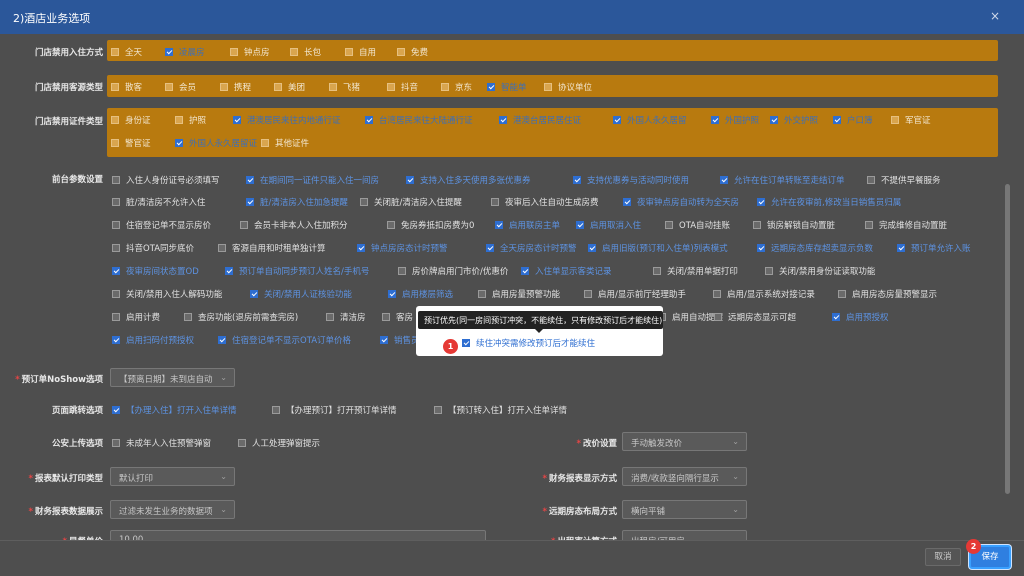 This screenshot has height=576, width=1024. What do you see at coordinates (420, 294) in the screenshot?
I see `frontdesk-option: 启用楼层筛选` at bounding box center [420, 294].